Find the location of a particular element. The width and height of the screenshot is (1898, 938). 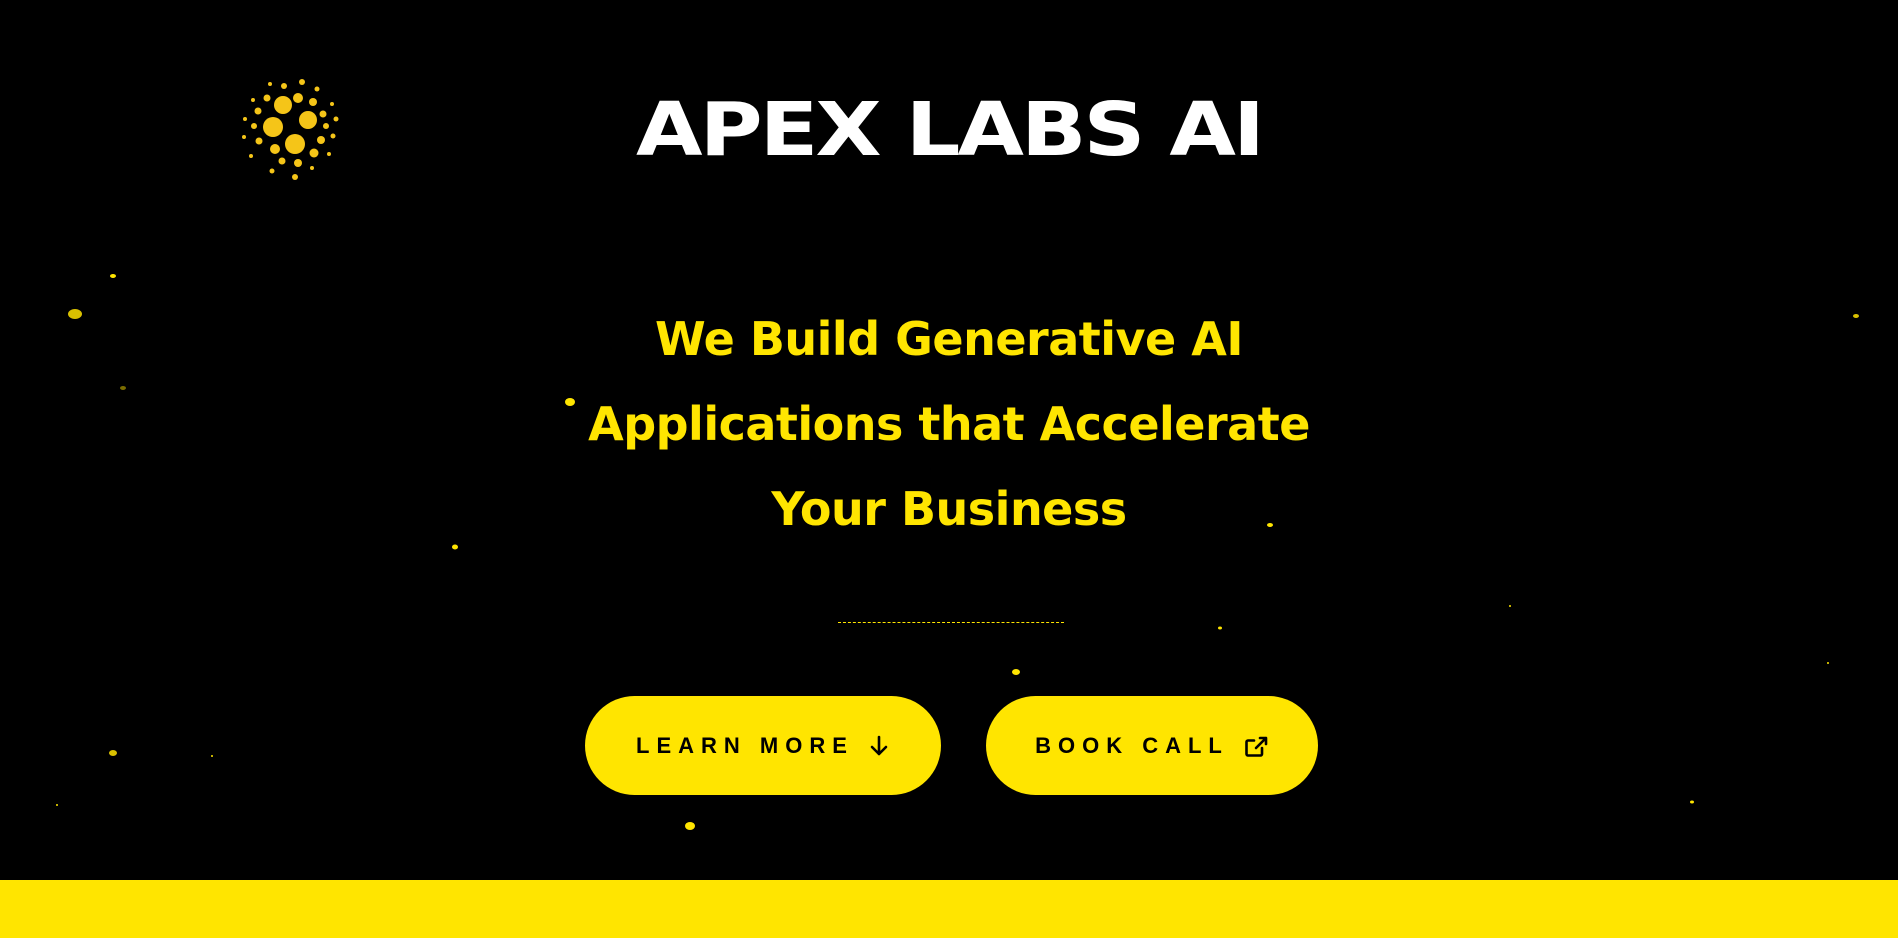

learn-more-label: LEARN MORE is located at coordinates (745, 745).